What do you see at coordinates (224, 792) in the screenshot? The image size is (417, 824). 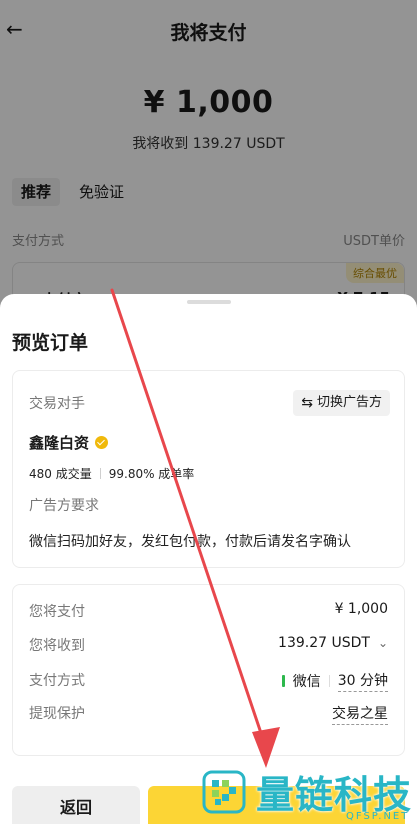 I see `watermark-logo-icon` at bounding box center [224, 792].